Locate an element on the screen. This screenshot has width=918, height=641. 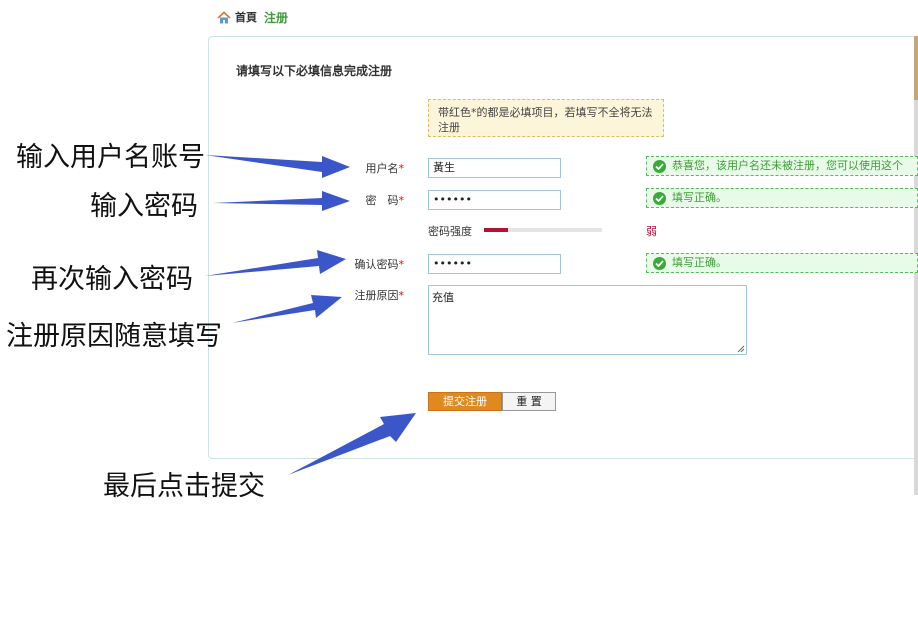
arrow-username is located at coordinates (277, 166).